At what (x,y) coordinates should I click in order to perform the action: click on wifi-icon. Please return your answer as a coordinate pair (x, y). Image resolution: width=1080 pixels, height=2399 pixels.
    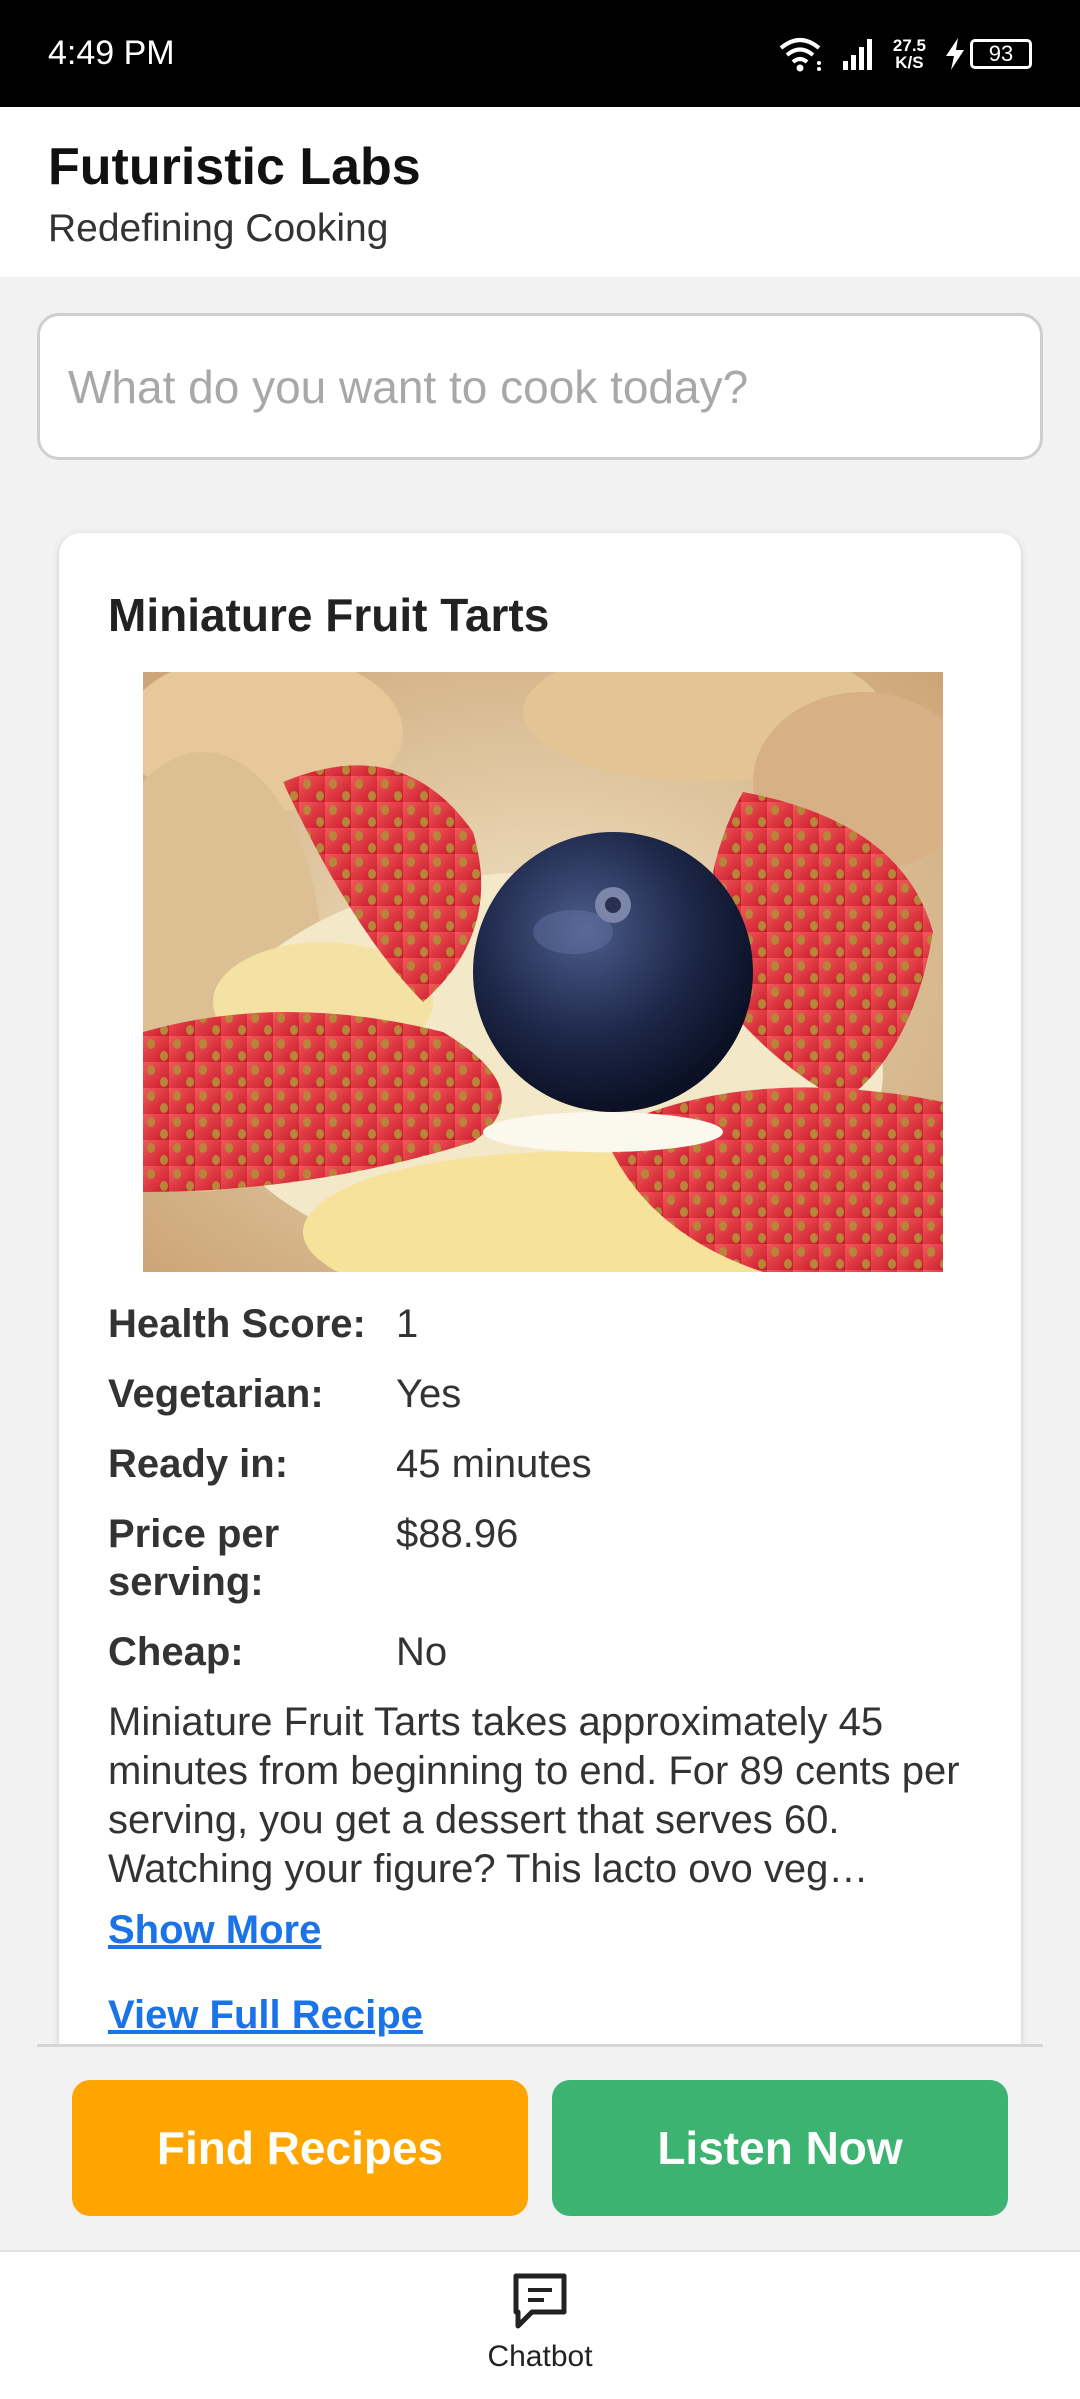
    Looking at the image, I should click on (800, 54).